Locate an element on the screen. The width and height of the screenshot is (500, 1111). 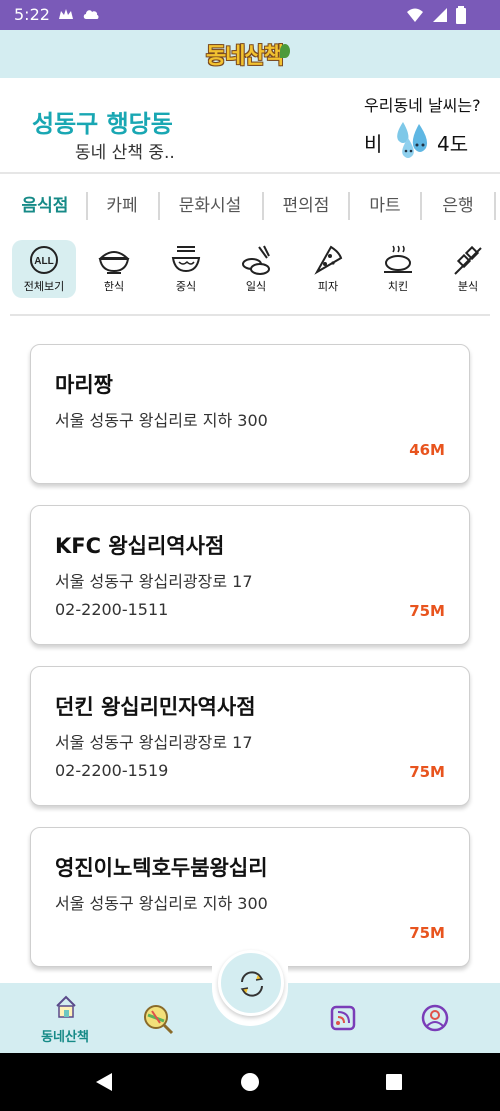
place-card: 마리짱 서울 성동구 왕십리로 지하 300 46M is located at coordinates (250, 414).